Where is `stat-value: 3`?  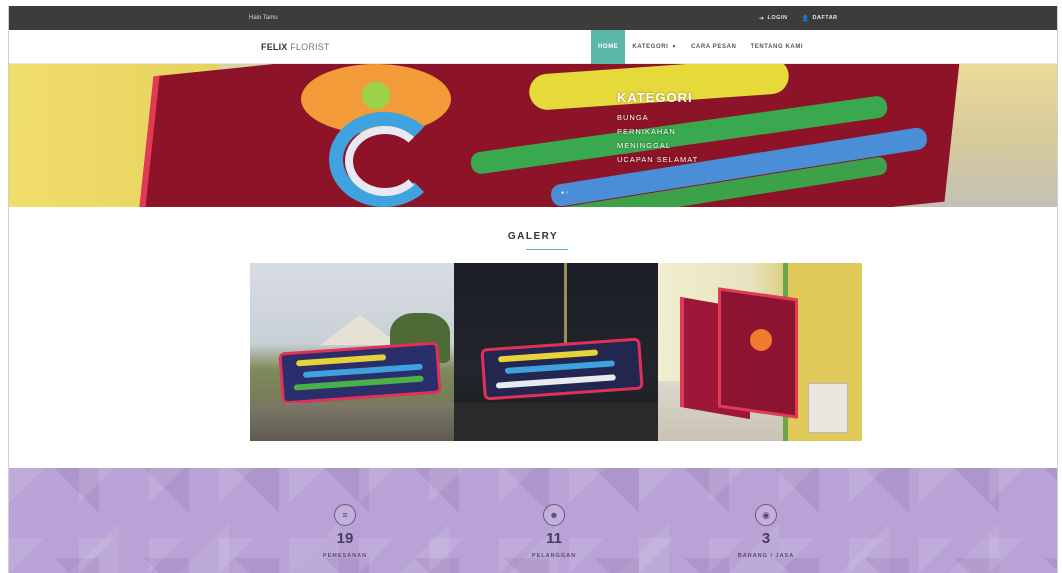 stat-value: 3 is located at coordinates (766, 538).